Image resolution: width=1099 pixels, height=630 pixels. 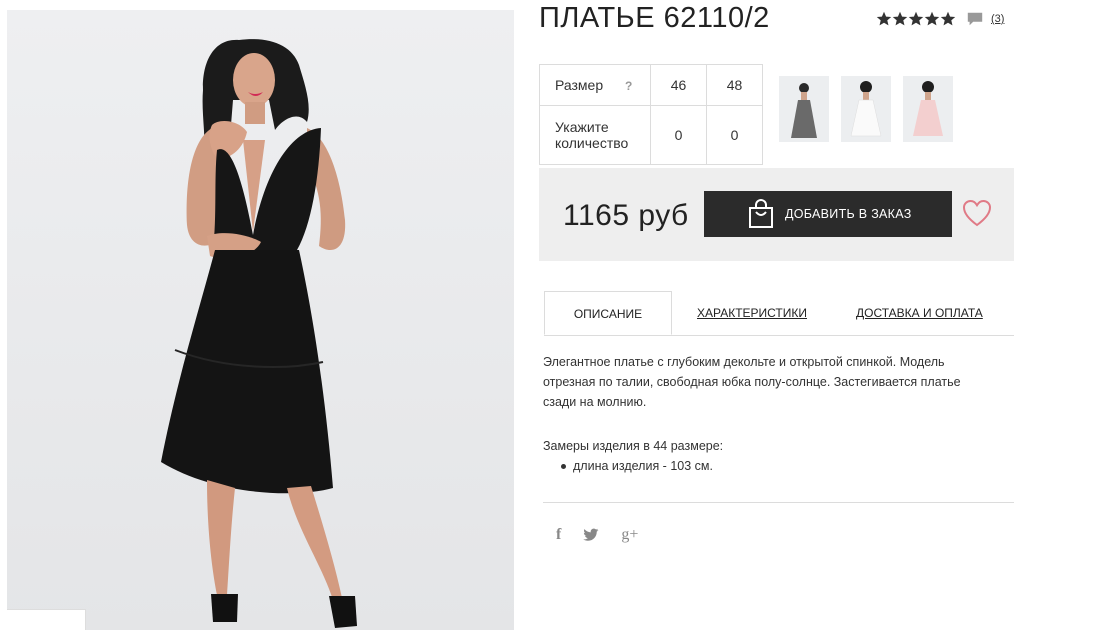 I want to click on thumbnail-white-dress-image, so click(x=866, y=109).